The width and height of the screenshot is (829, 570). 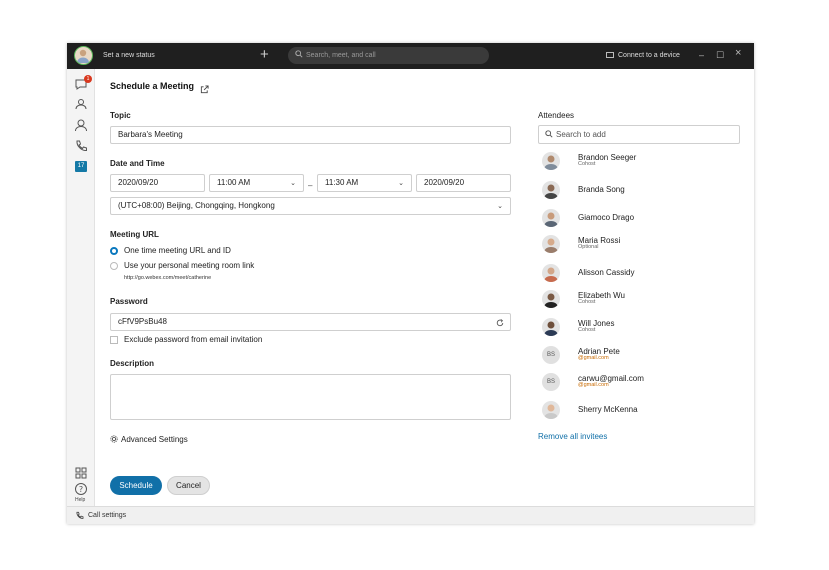 I want to click on attendee-item: Giamoco Drago, so click(x=639, y=218).